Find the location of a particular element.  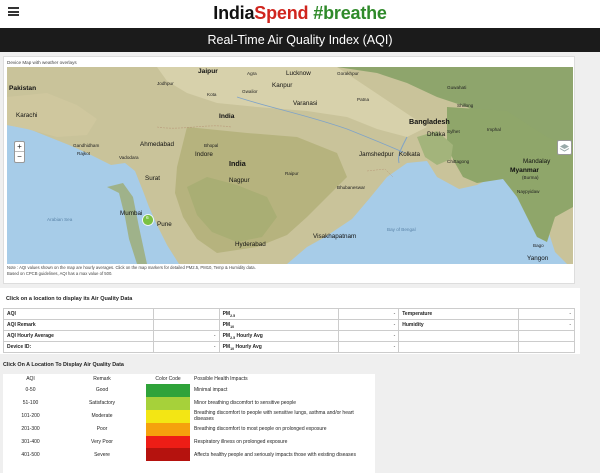

map-label-raipur: Raipur is located at coordinates (292, 173).